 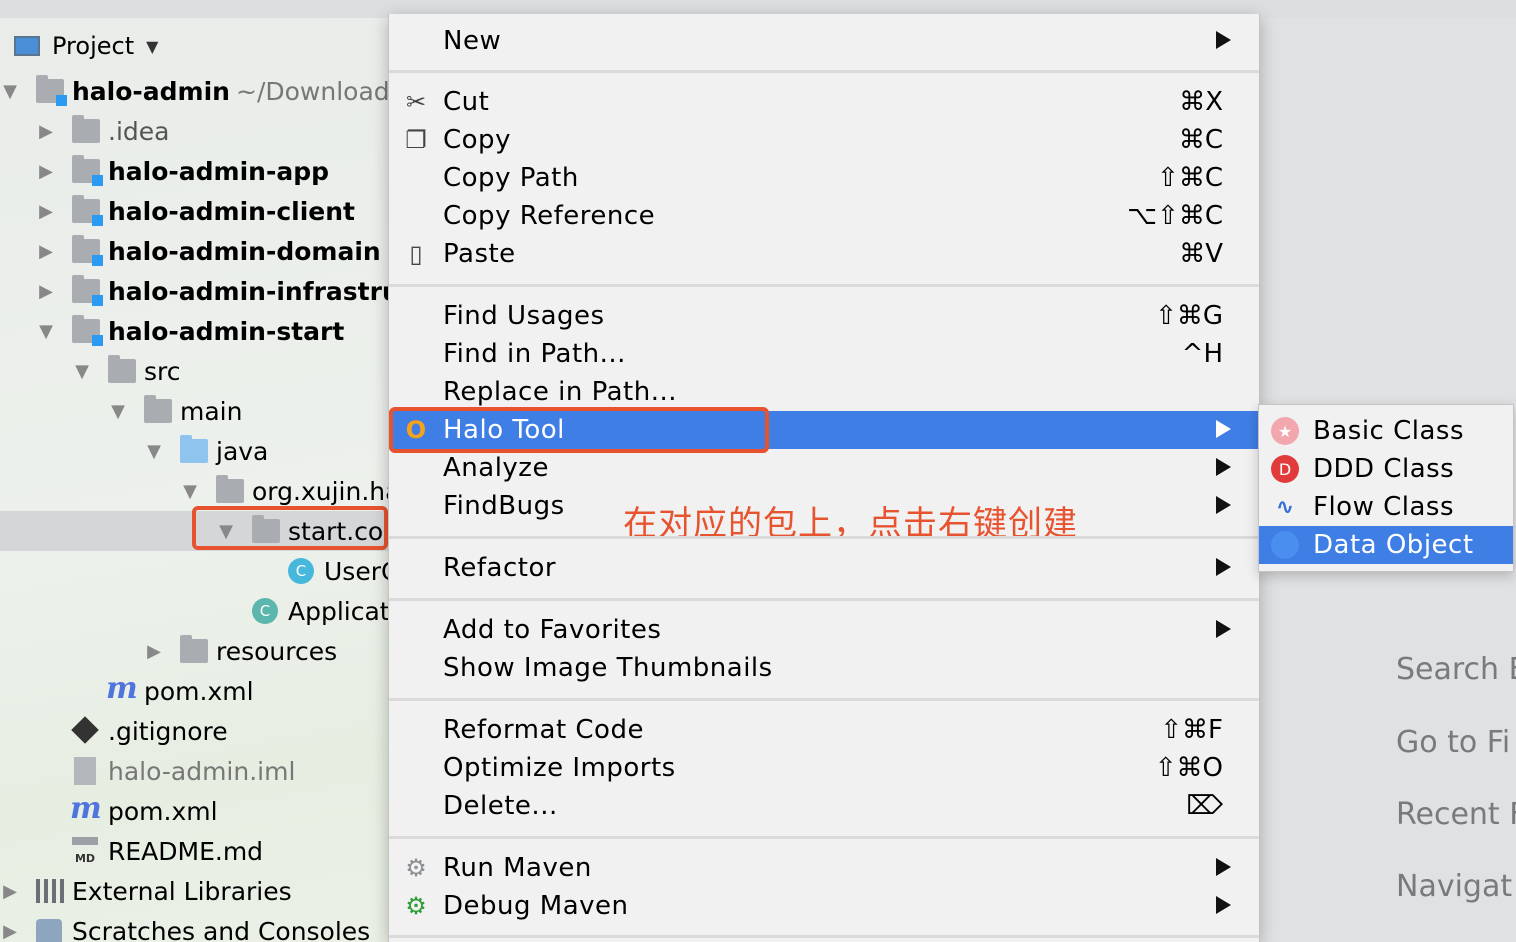 What do you see at coordinates (86, 808) in the screenshot?
I see `maven-icon: m` at bounding box center [86, 808].